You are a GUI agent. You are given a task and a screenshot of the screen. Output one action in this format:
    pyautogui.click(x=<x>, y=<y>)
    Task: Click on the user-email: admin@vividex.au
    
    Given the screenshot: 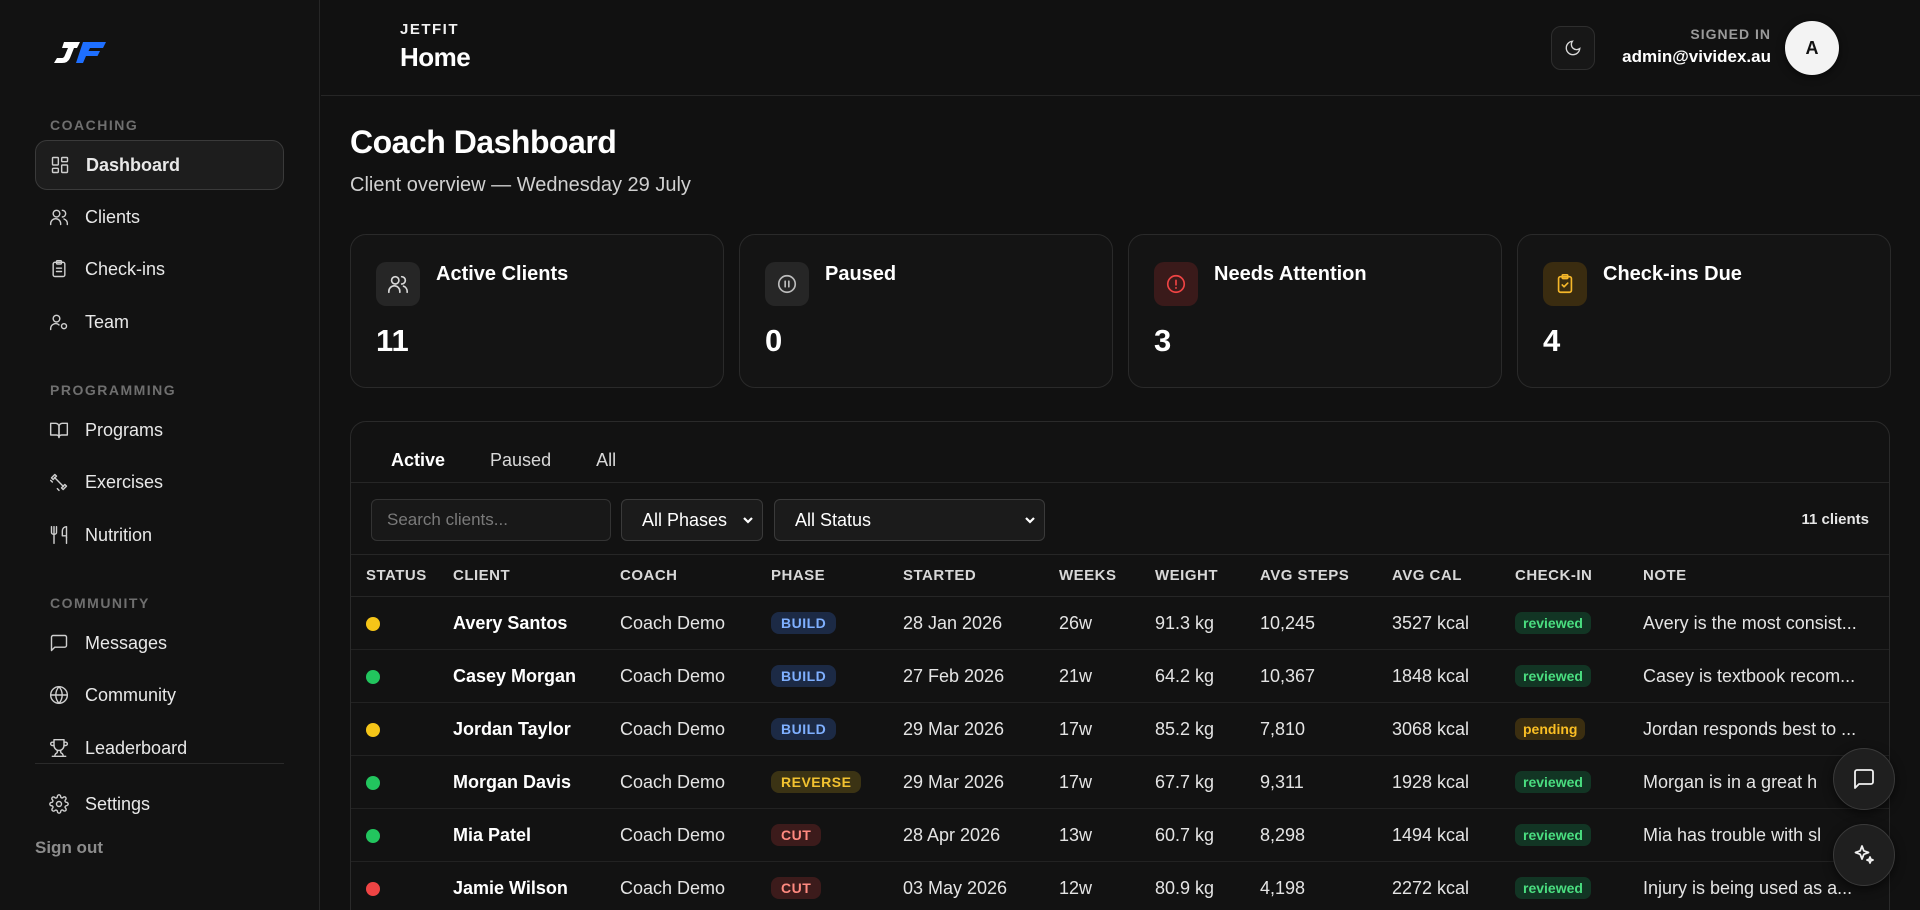 What is the action you would take?
    pyautogui.click(x=1696, y=56)
    